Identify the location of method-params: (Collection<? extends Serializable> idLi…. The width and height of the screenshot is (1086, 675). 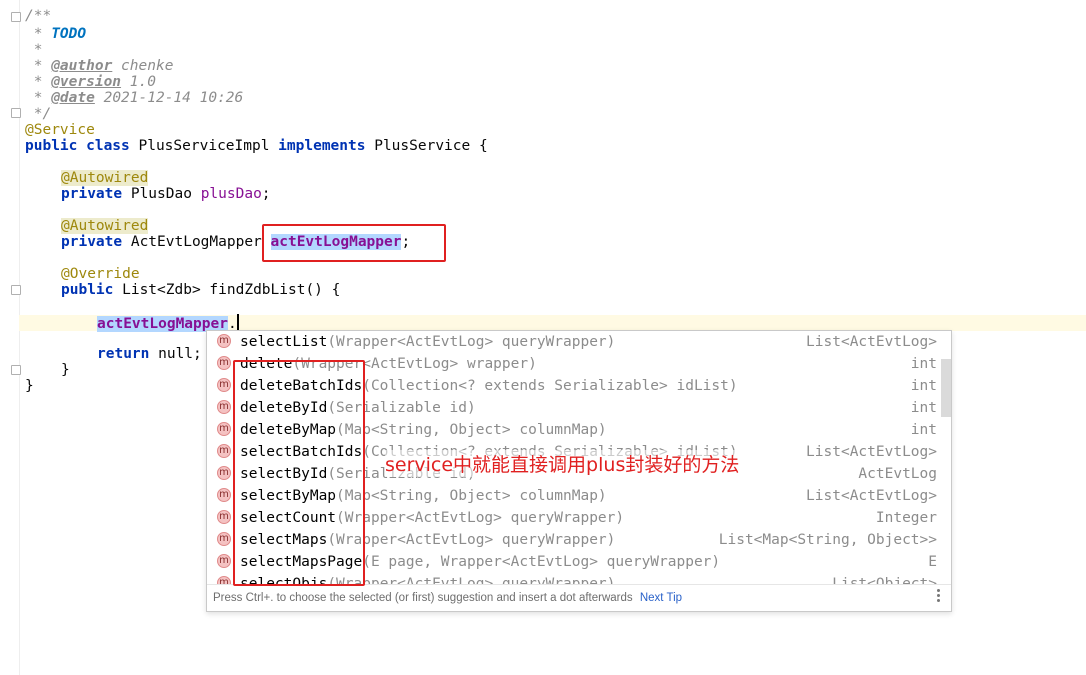
(550, 386).